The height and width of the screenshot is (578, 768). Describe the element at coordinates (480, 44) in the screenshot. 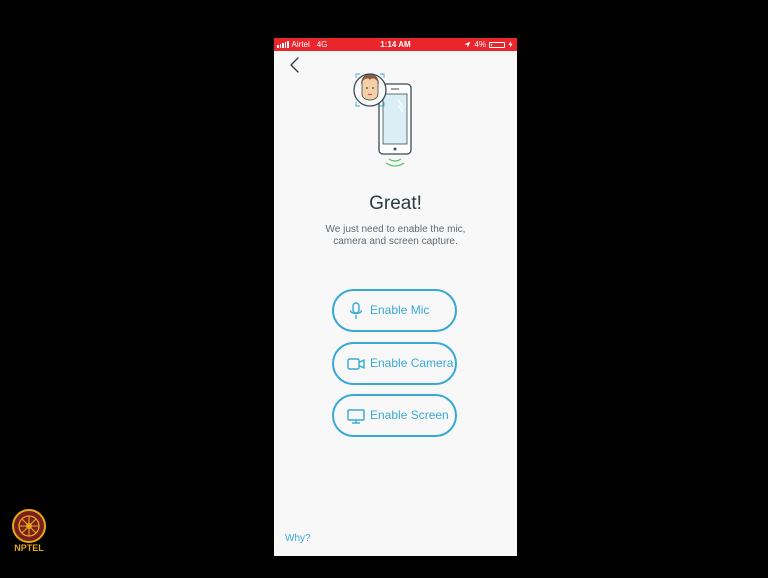

I see `battery-percent: 4%` at that location.